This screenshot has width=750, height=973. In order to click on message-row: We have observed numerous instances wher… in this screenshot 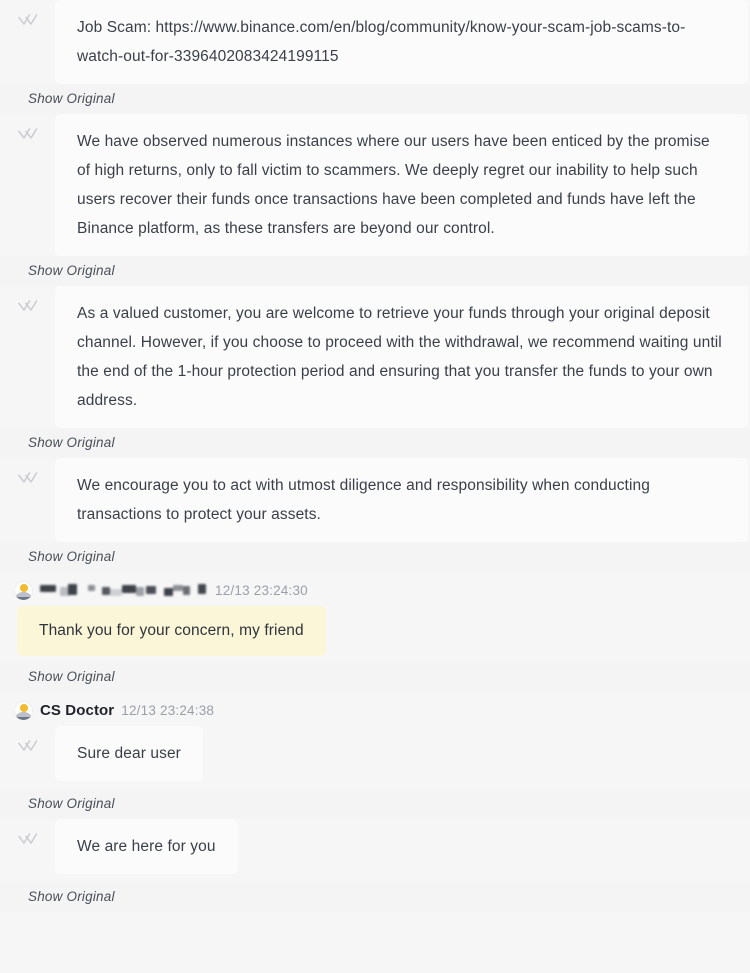, I will do `click(375, 185)`.